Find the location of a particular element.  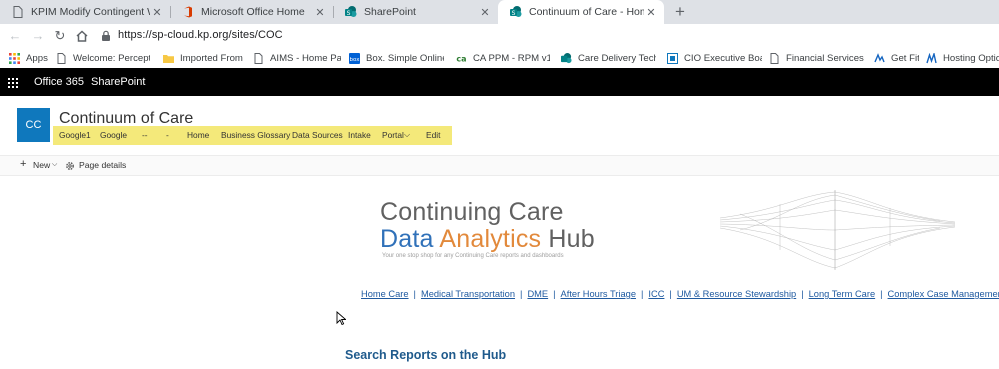

link-um-resource-stewardship: UM & Resource Stewardship is located at coordinates (736, 294).